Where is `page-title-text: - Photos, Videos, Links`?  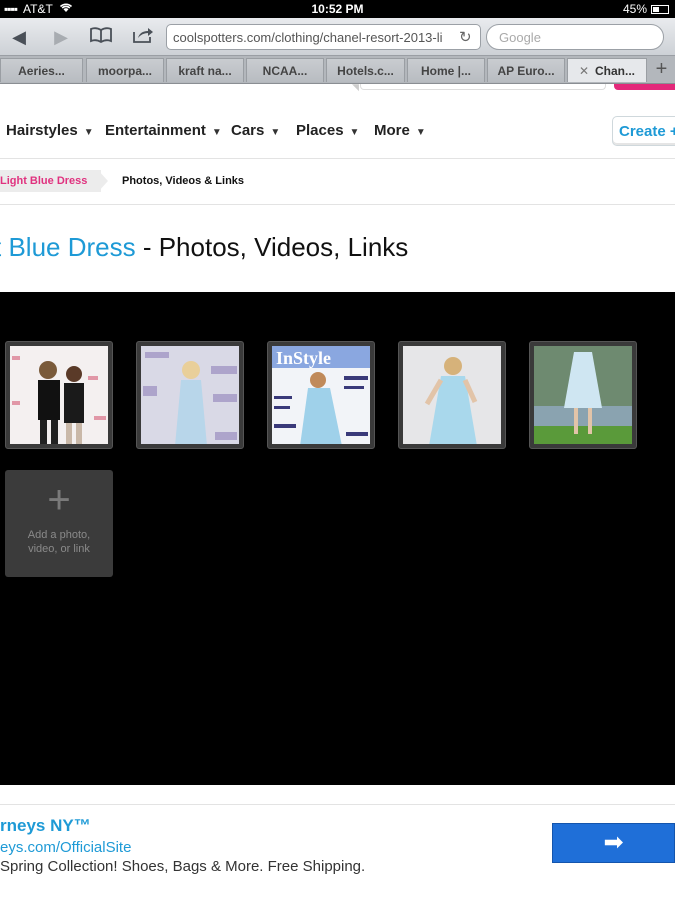 page-title-text: - Photos, Videos, Links is located at coordinates (272, 247).